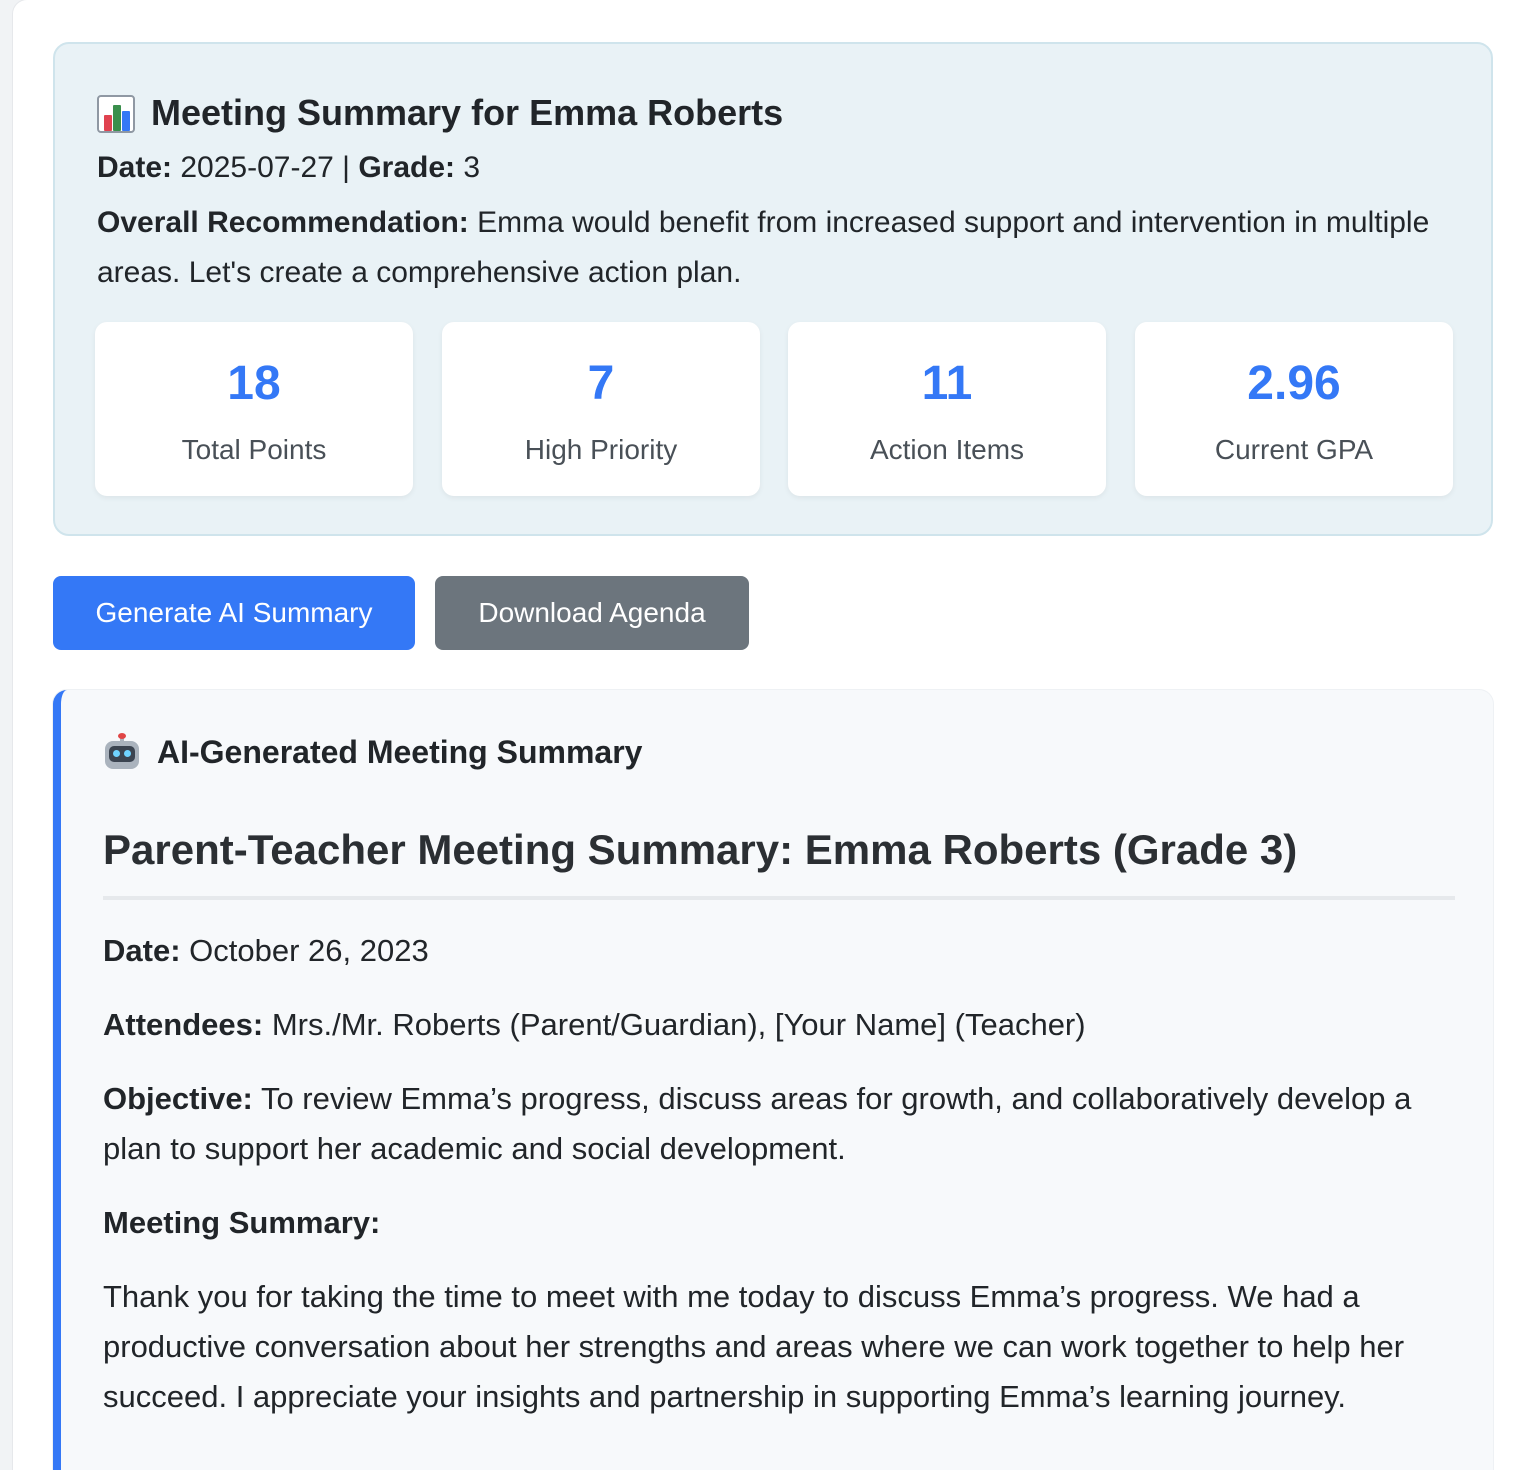 The width and height of the screenshot is (1532, 1470). Describe the element at coordinates (947, 383) in the screenshot. I see `stat-value: 11` at that location.